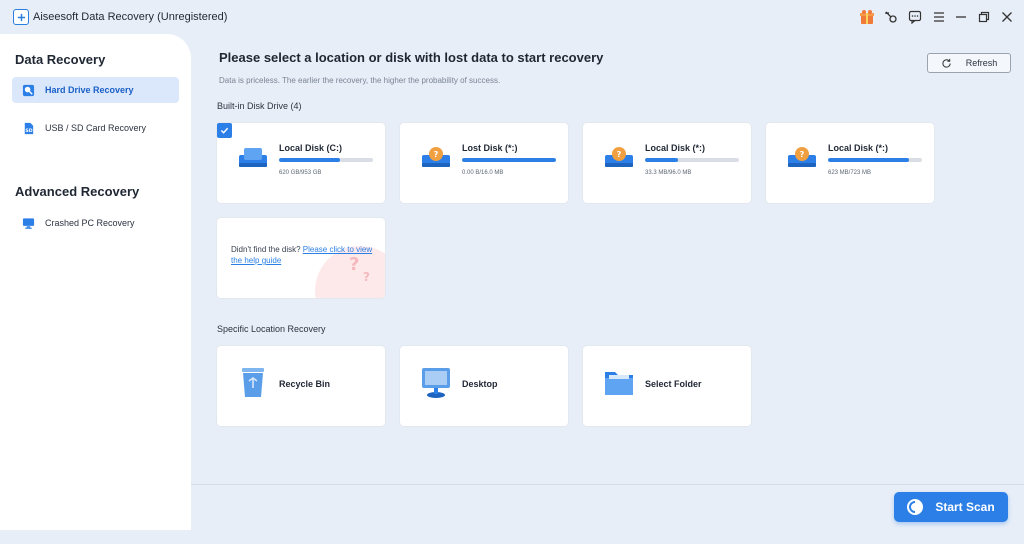 This screenshot has width=1024, height=544. I want to click on sd-card-icon: SD, so click(29, 128).